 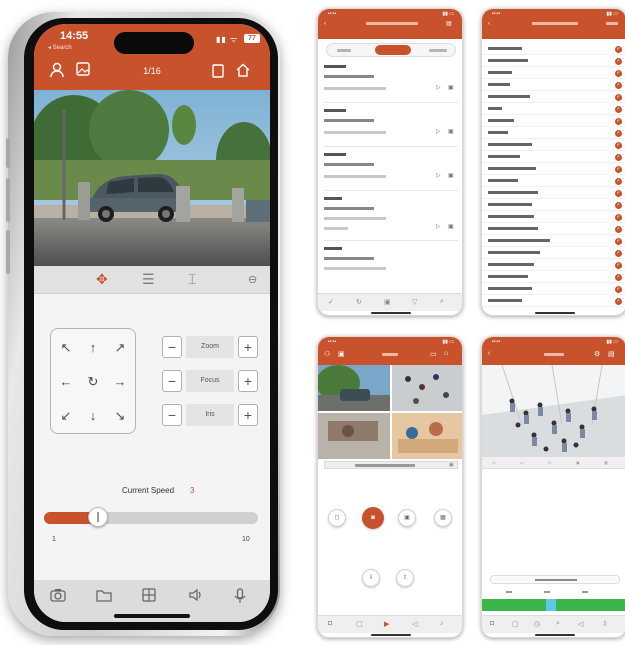 I want to click on pan-down-left-button: ↙, so click(x=66, y=416).